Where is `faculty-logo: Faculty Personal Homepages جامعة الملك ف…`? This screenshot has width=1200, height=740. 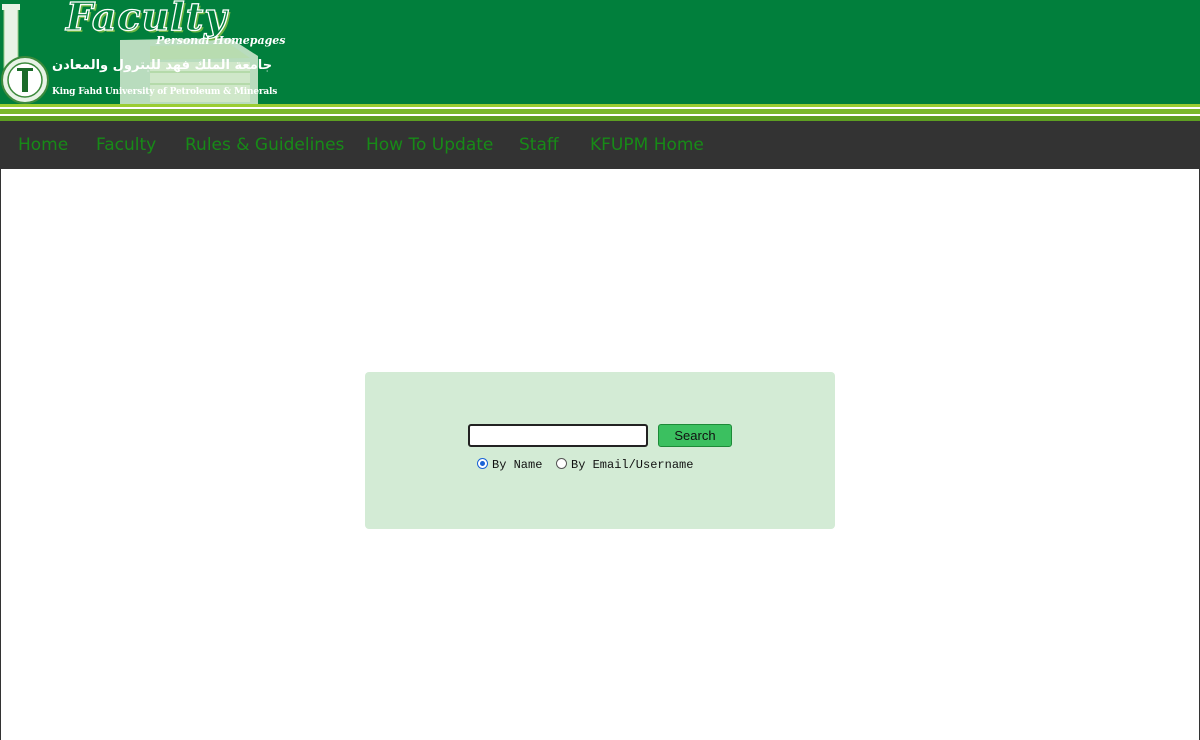
faculty-logo: Faculty Personal Homepages جامعة الملك ف… is located at coordinates (145, 53).